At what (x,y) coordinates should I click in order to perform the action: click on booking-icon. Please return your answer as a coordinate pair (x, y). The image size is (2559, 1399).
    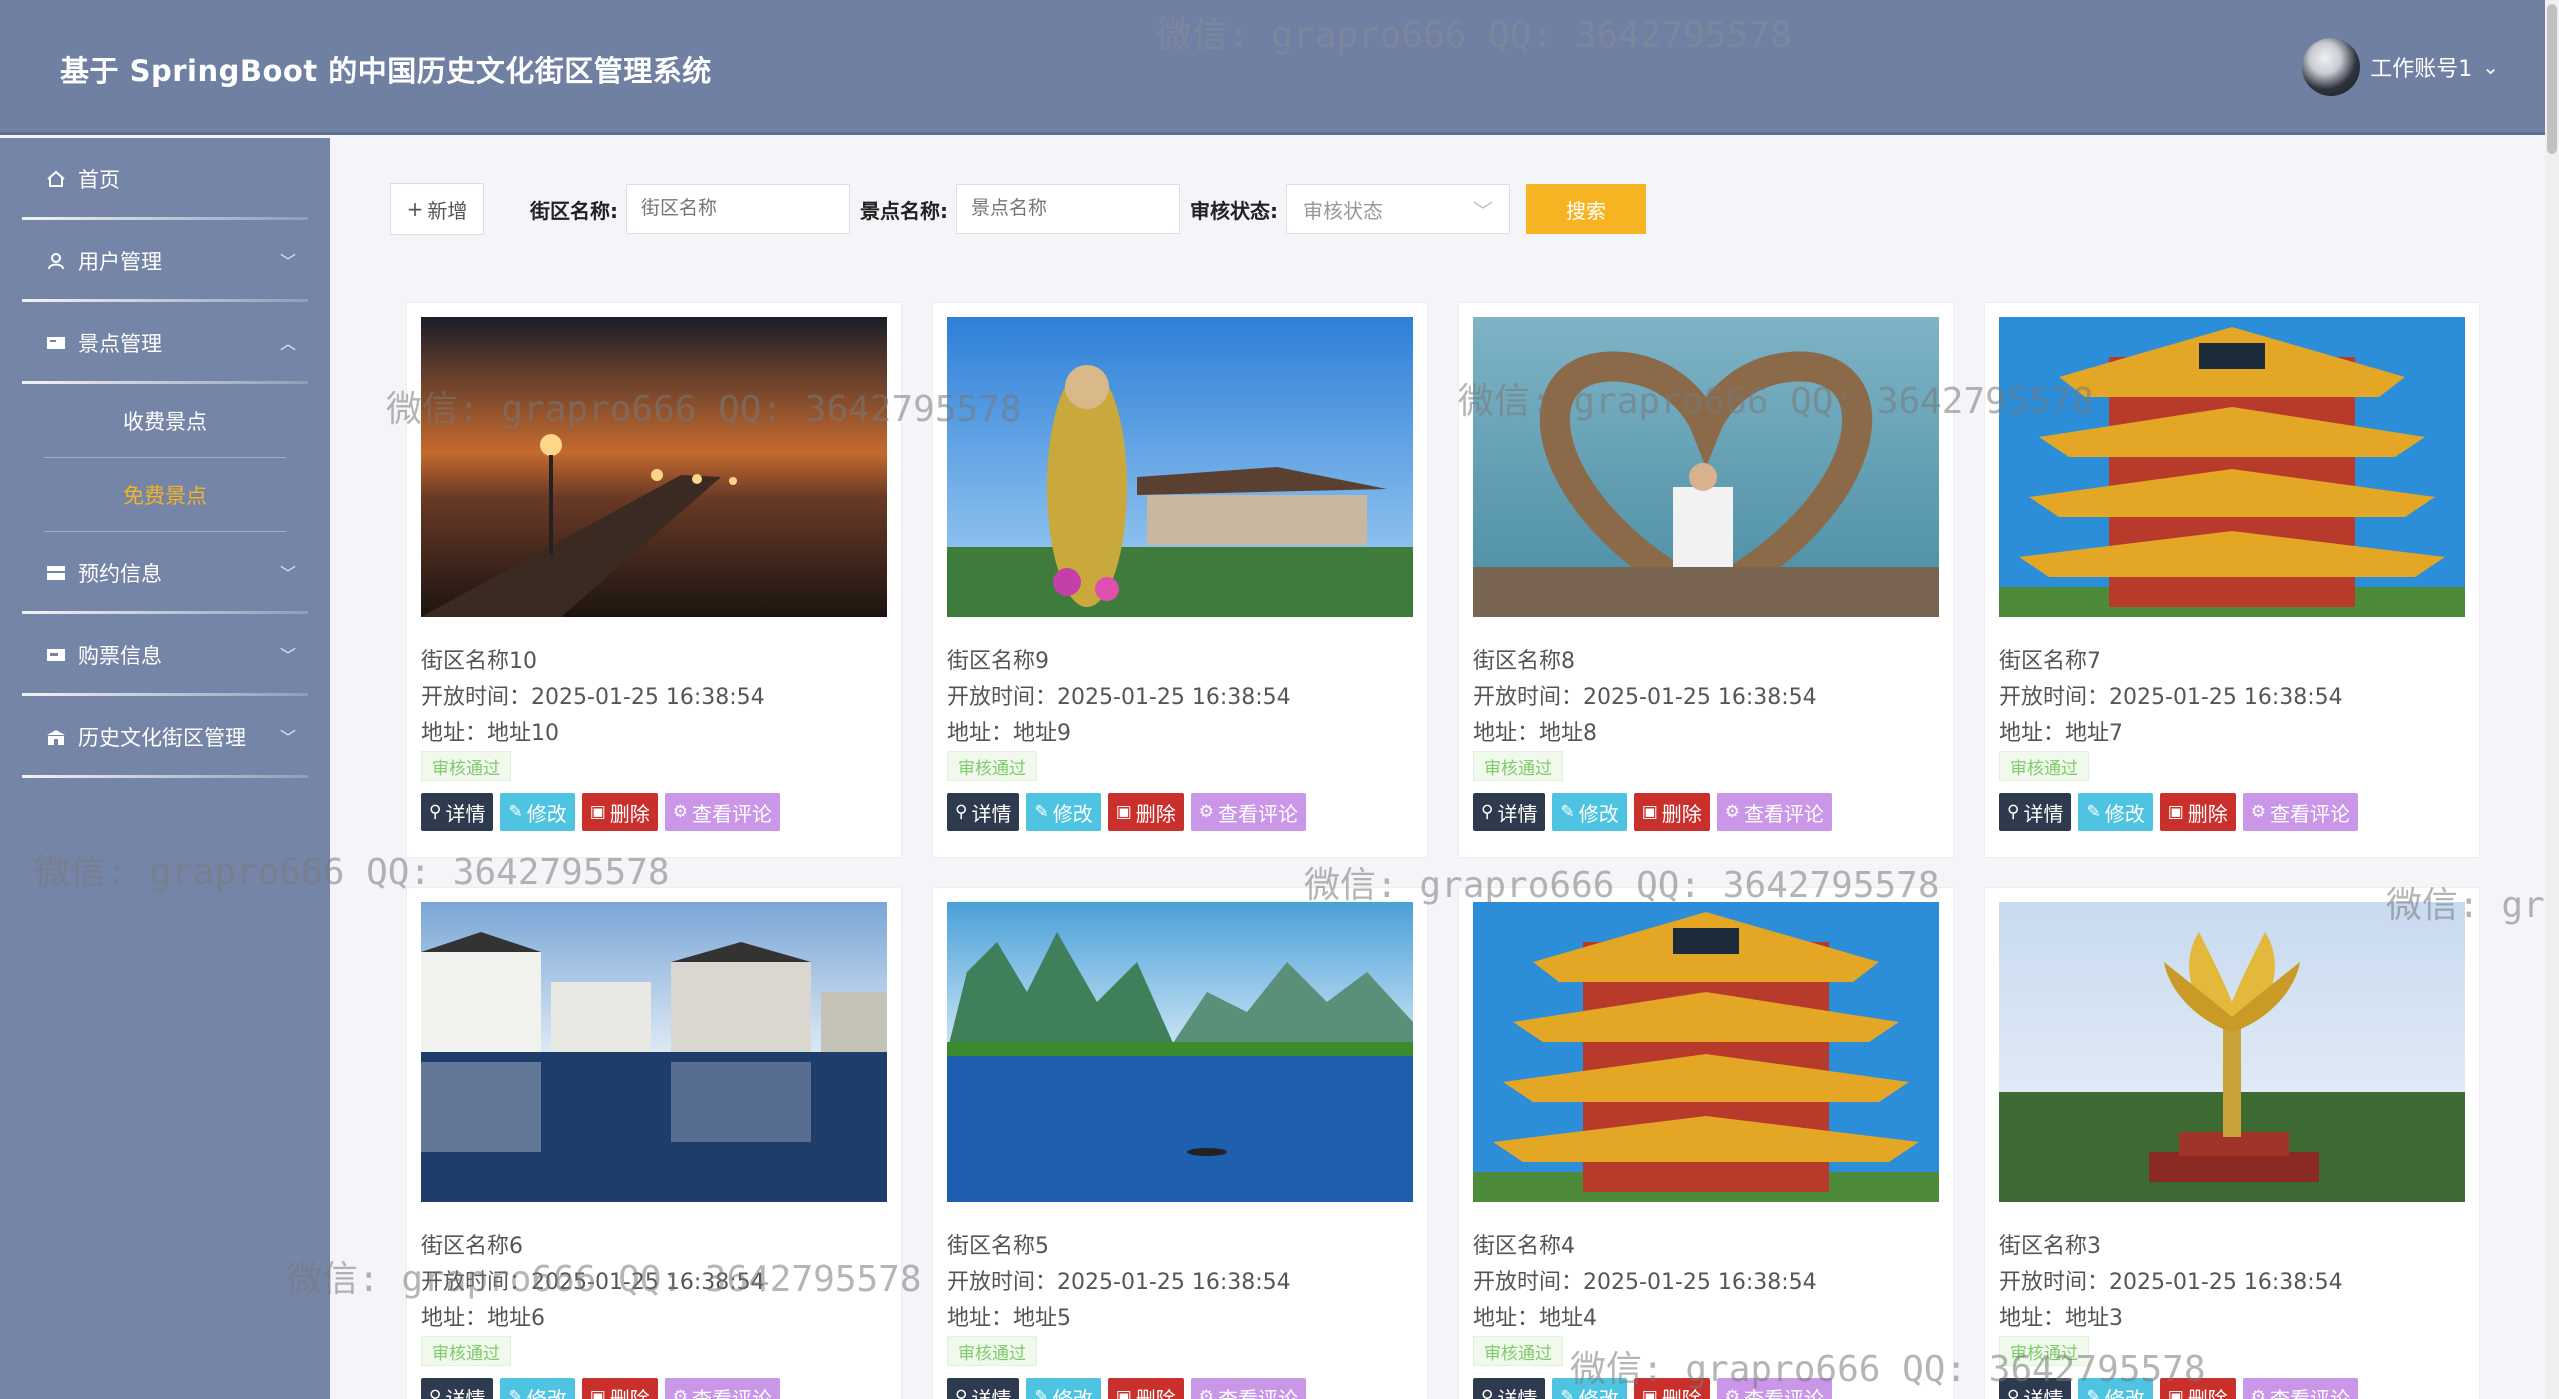
    Looking at the image, I should click on (56, 573).